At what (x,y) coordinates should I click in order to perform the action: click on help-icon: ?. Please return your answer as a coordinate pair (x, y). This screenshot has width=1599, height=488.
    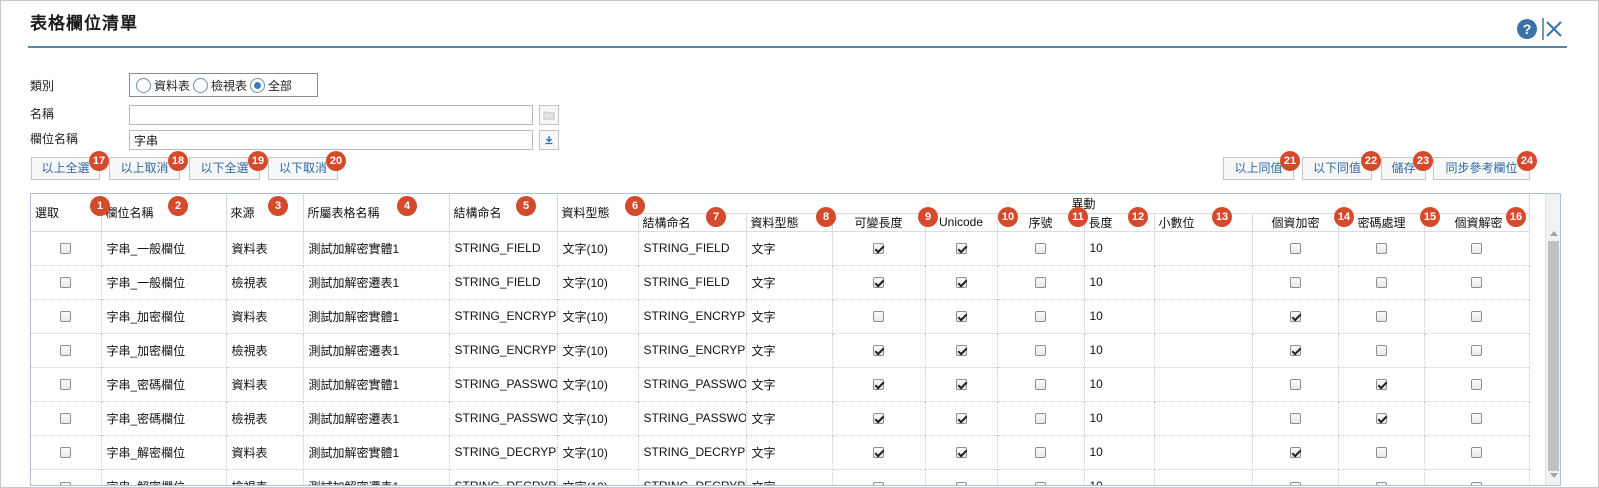
    Looking at the image, I should click on (1527, 29).